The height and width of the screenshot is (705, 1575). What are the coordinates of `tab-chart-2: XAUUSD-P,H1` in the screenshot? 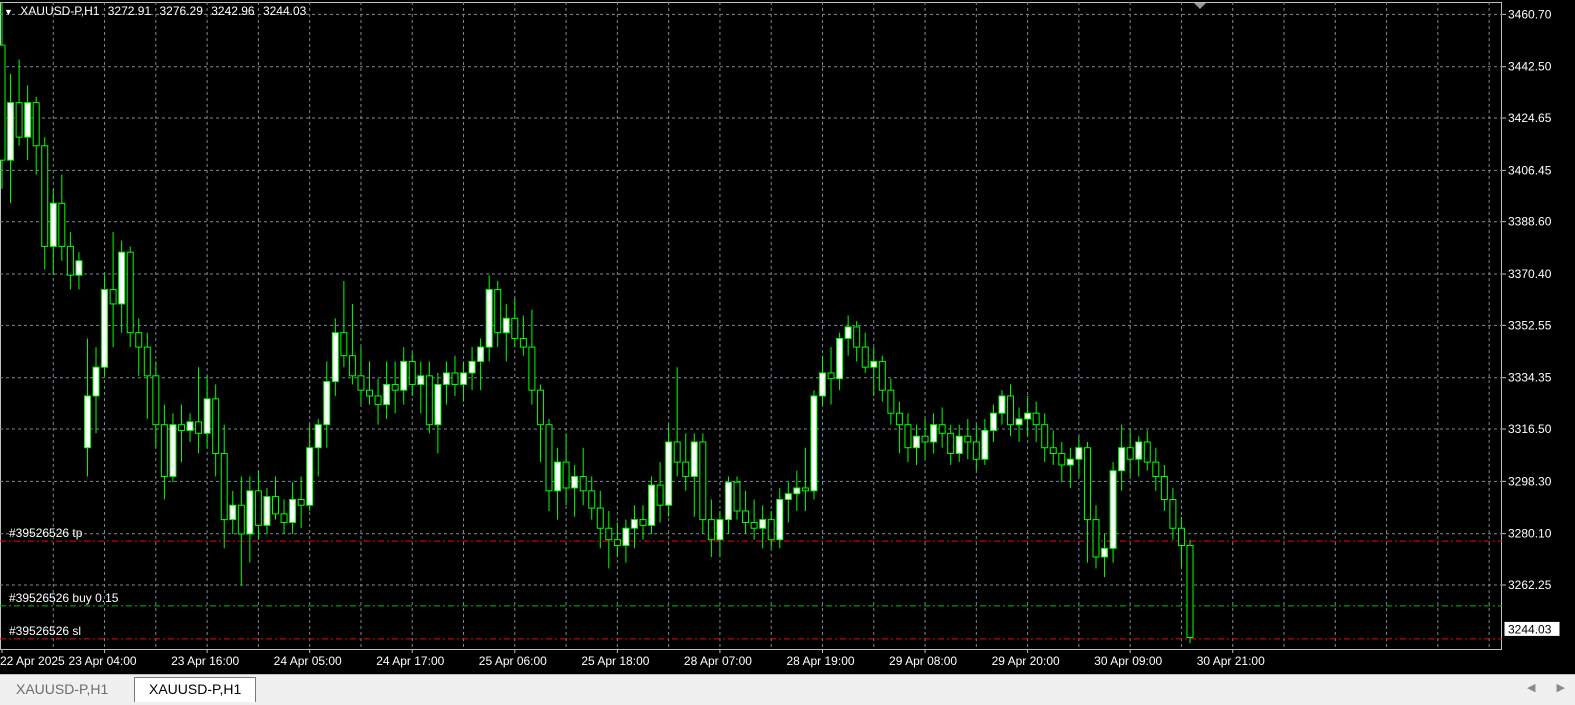 It's located at (195, 689).